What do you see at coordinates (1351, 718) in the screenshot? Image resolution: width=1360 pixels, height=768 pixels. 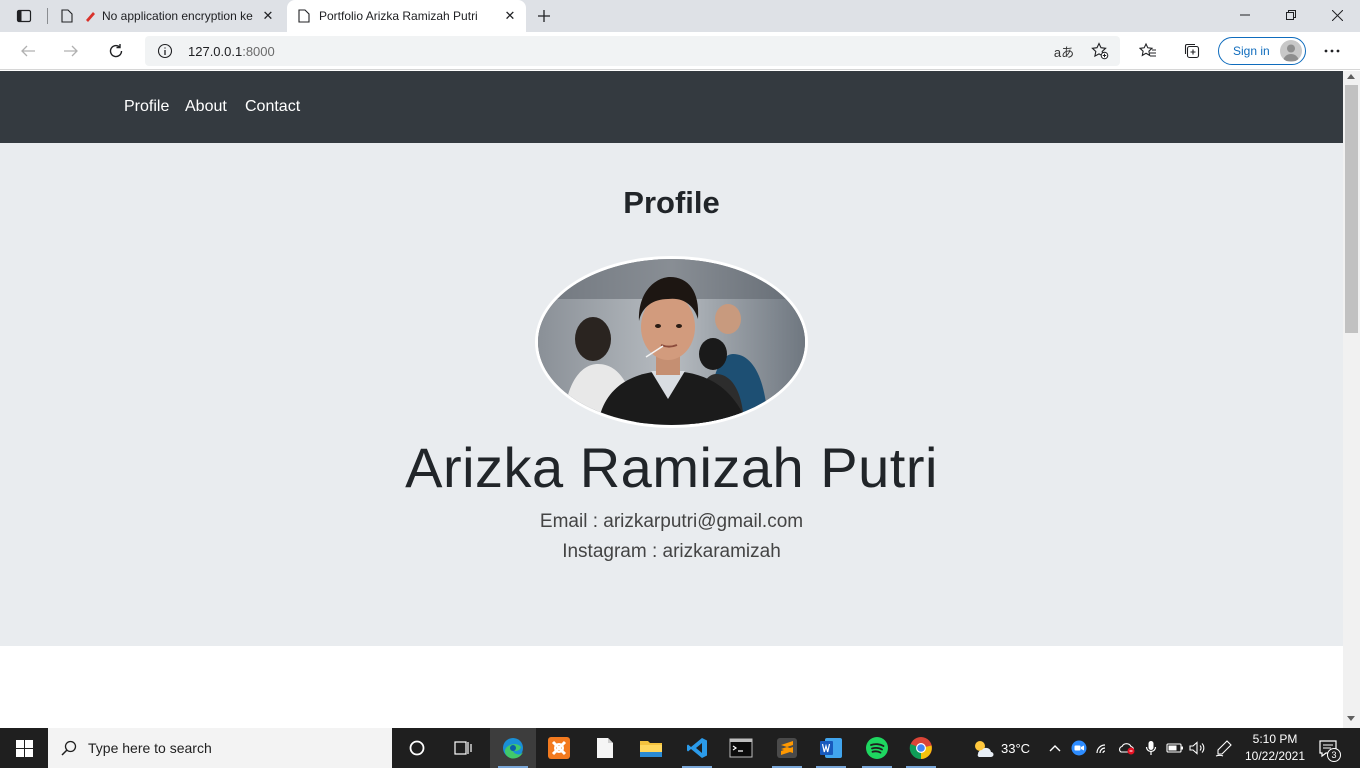 I see `scroll-down-arrow-icon` at bounding box center [1351, 718].